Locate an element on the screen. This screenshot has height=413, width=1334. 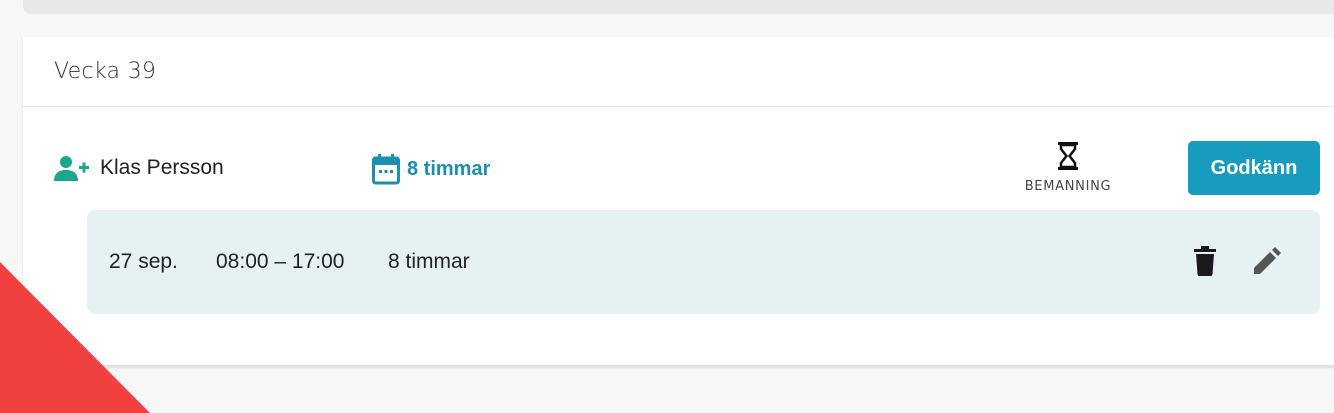
person-info: Klas Persson is located at coordinates (138, 168).